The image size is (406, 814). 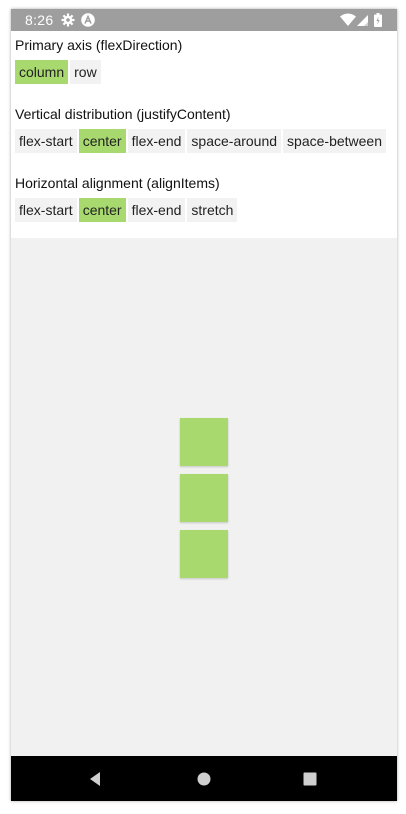 What do you see at coordinates (348, 20) in the screenshot?
I see `wifi-icon` at bounding box center [348, 20].